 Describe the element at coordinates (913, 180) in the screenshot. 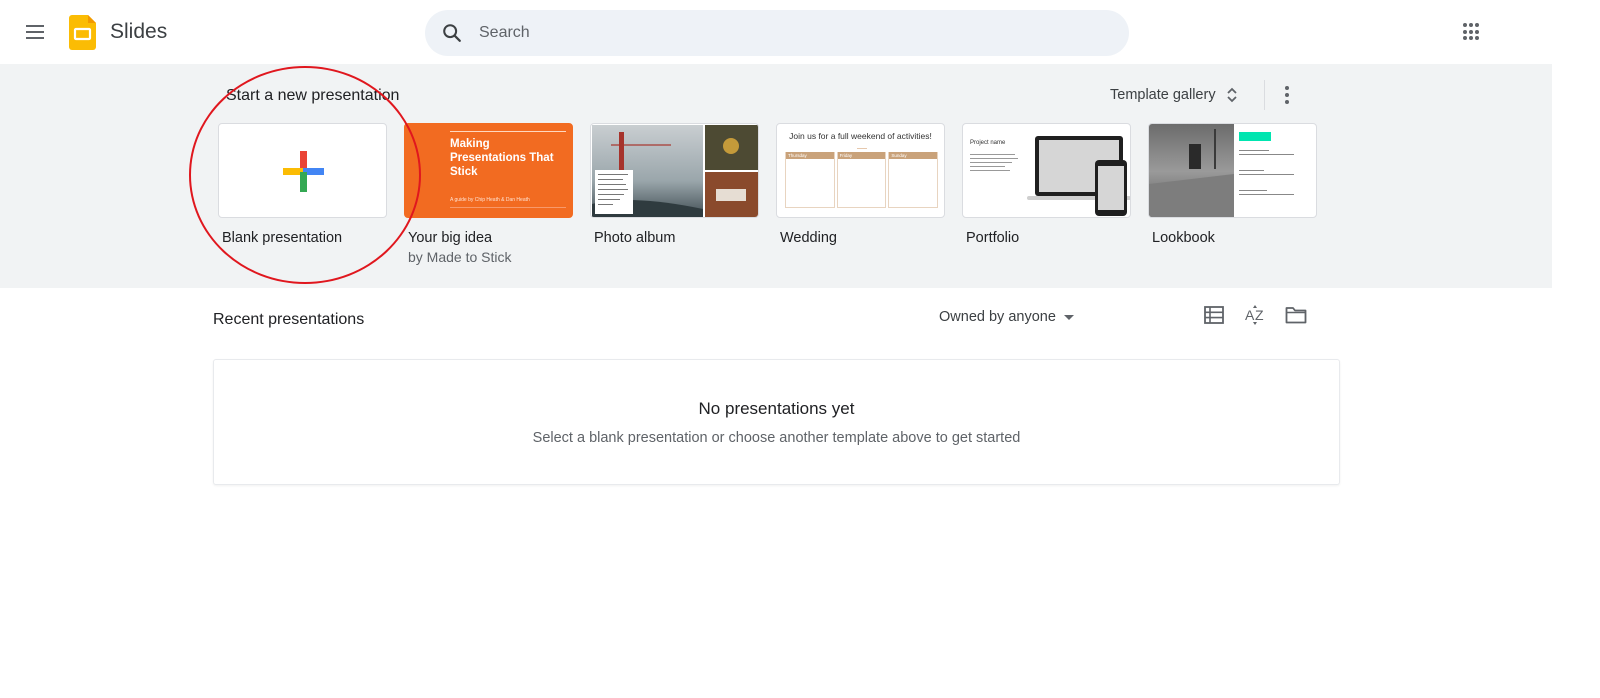

I see `schedule-column: Sunday` at that location.